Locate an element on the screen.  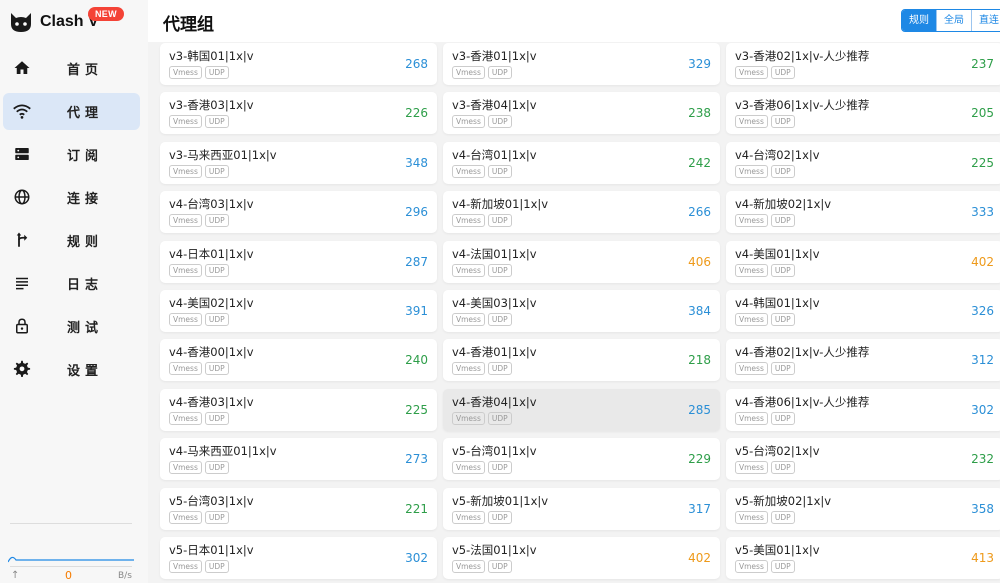
proxy-delay: 317 is located at coordinates (699, 509).